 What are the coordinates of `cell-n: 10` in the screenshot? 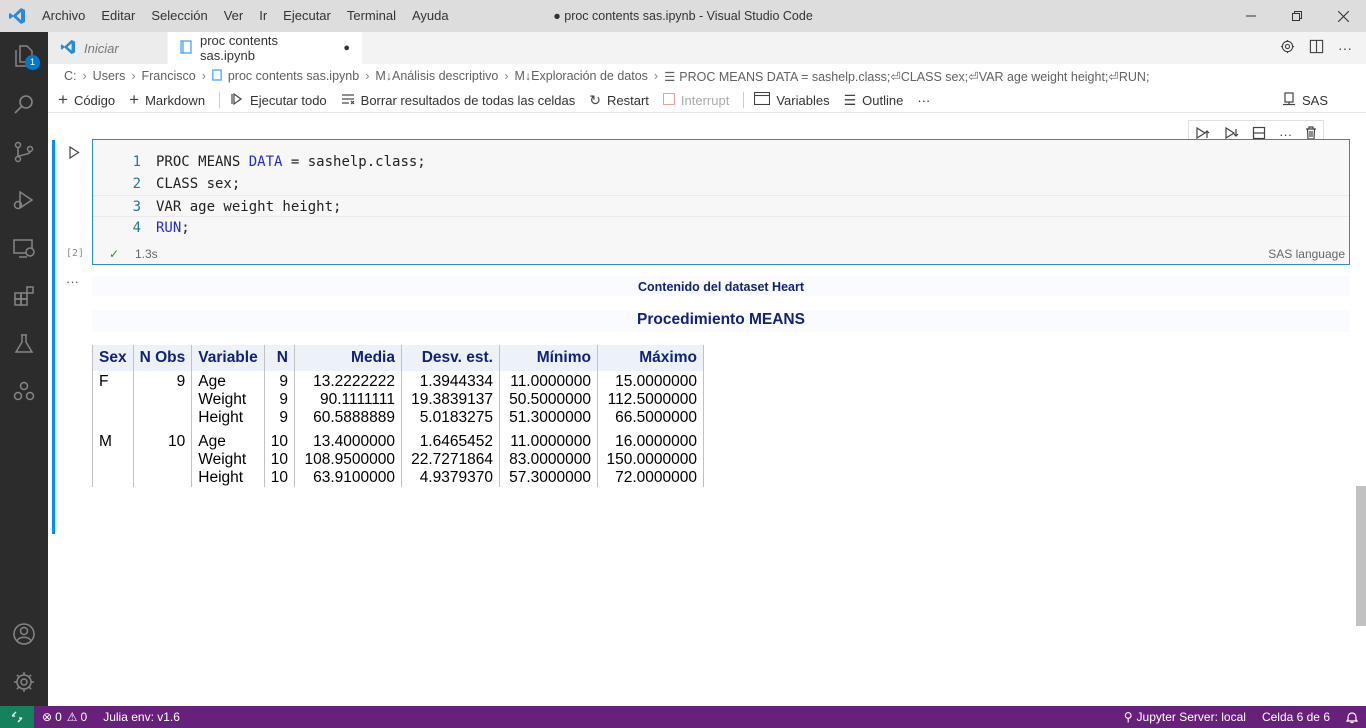 It's located at (279, 460).